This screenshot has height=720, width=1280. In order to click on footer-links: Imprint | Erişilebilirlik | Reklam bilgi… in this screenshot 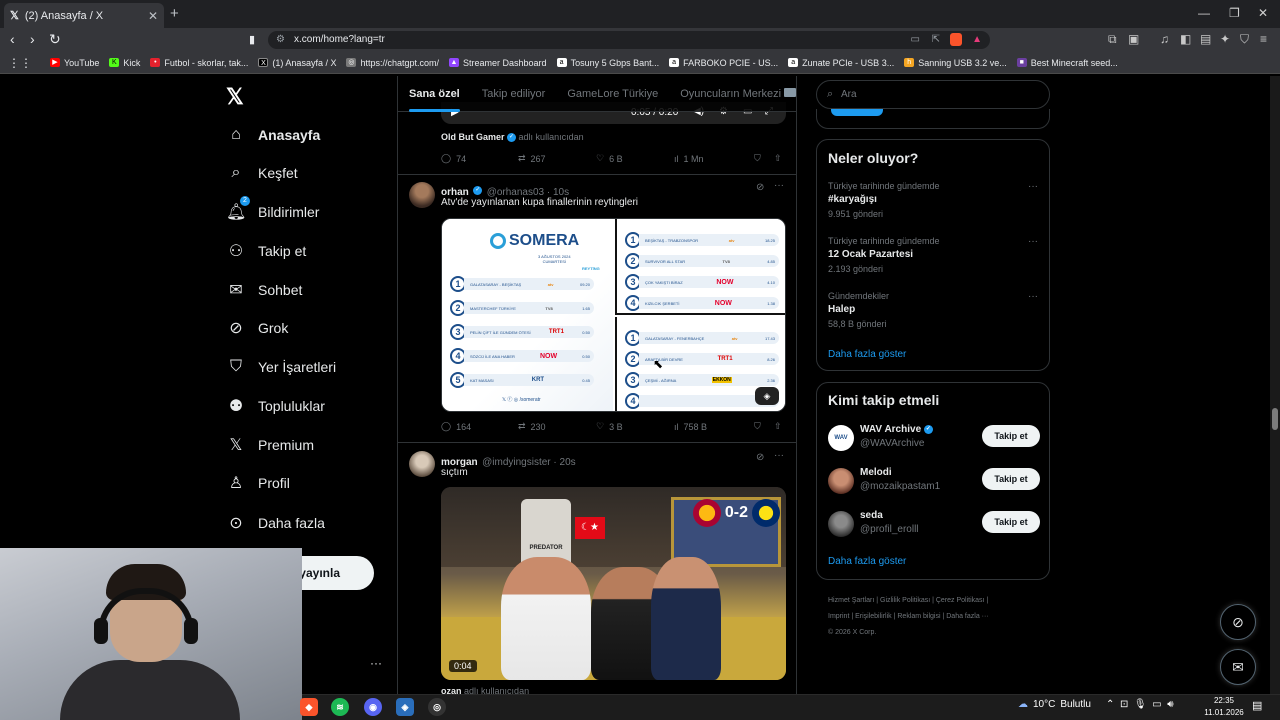, I will do `click(938, 617)`.